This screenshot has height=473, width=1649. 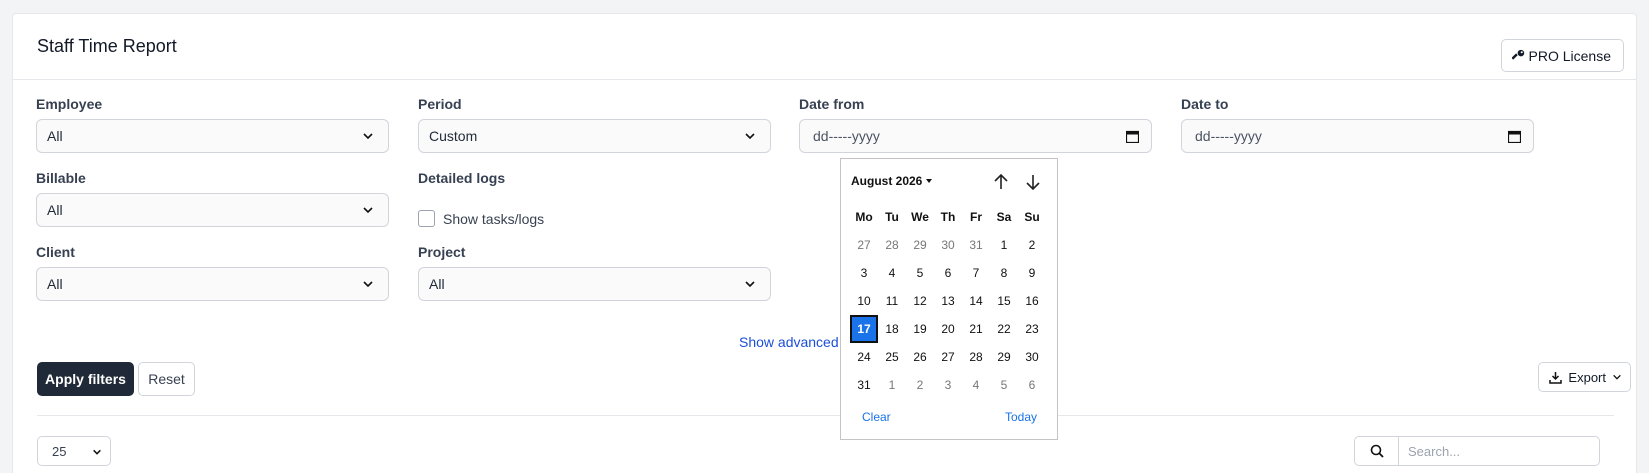 I want to click on calendar-day-outside-month: 31, so click(x=976, y=245).